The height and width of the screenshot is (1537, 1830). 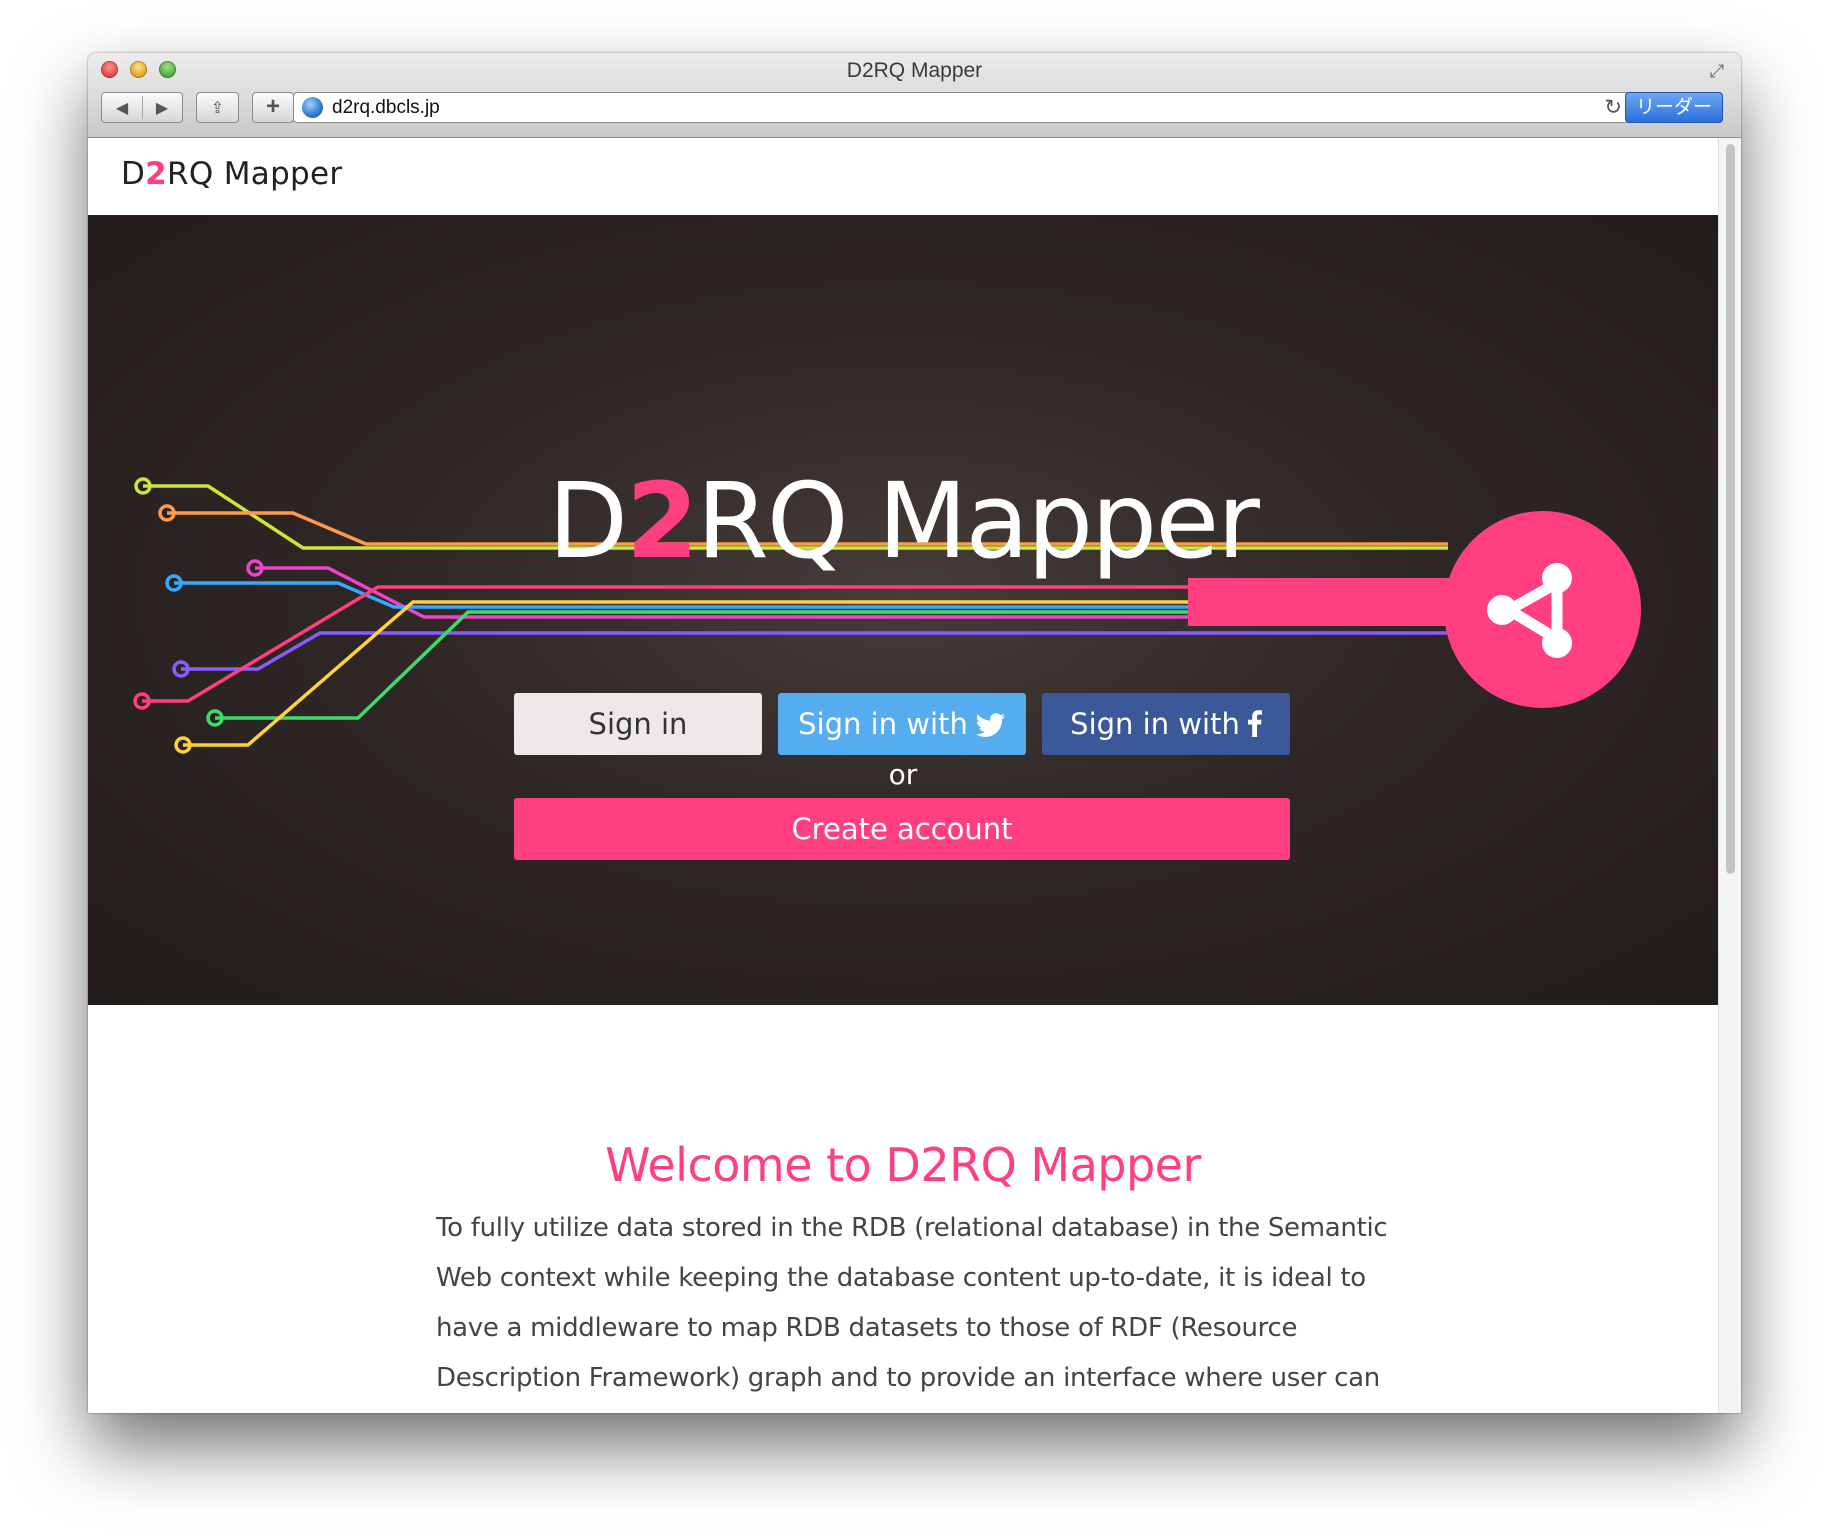 I want to click on sign-in-facebook-button: Sign in with, so click(x=1166, y=724).